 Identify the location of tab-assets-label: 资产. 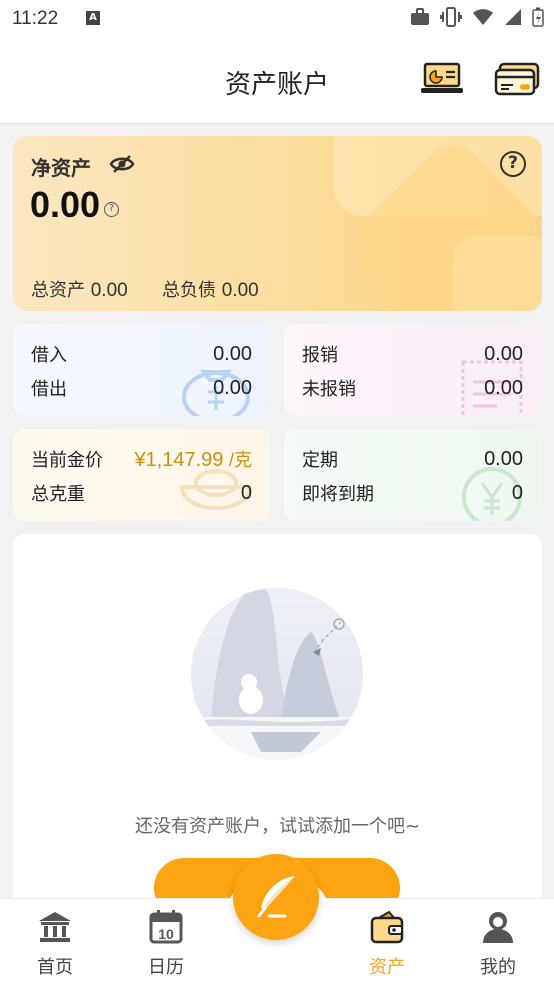
(387, 967).